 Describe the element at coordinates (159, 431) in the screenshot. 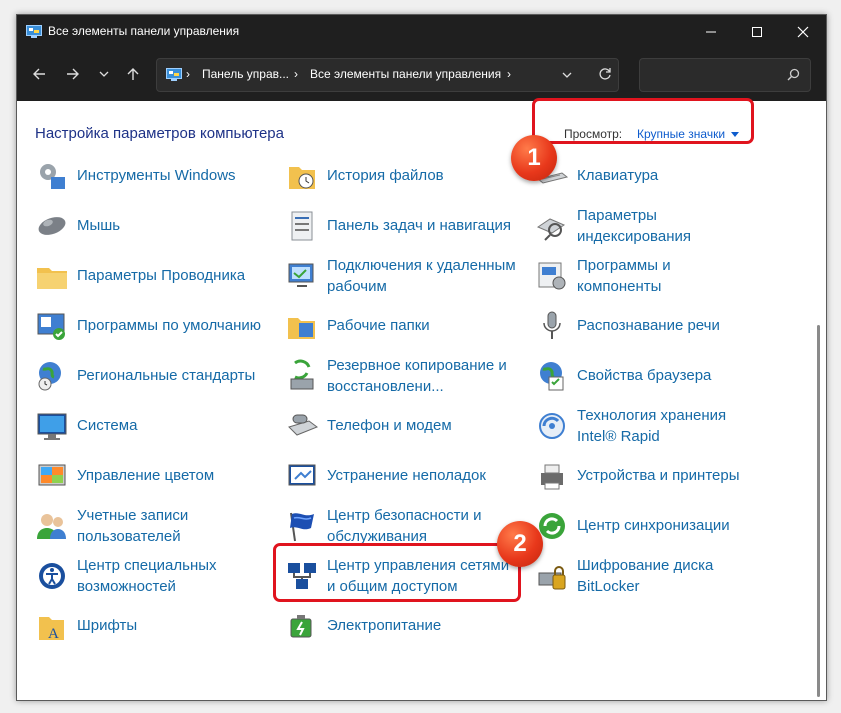

I see `control-panel-item: Система` at that location.